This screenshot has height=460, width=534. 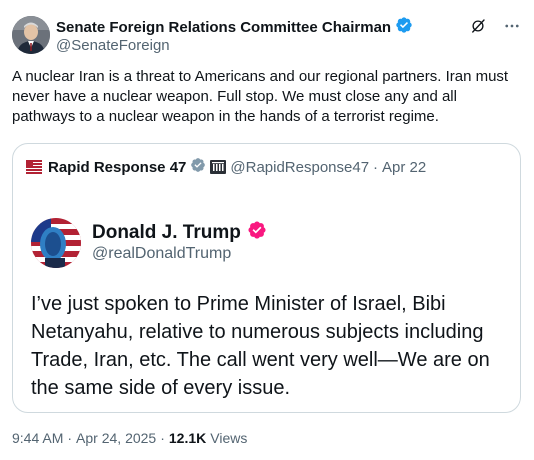 I want to click on post-meta: 9:44 AM · Apr 24, 2025 · 12.1K Views, so click(x=129, y=438).